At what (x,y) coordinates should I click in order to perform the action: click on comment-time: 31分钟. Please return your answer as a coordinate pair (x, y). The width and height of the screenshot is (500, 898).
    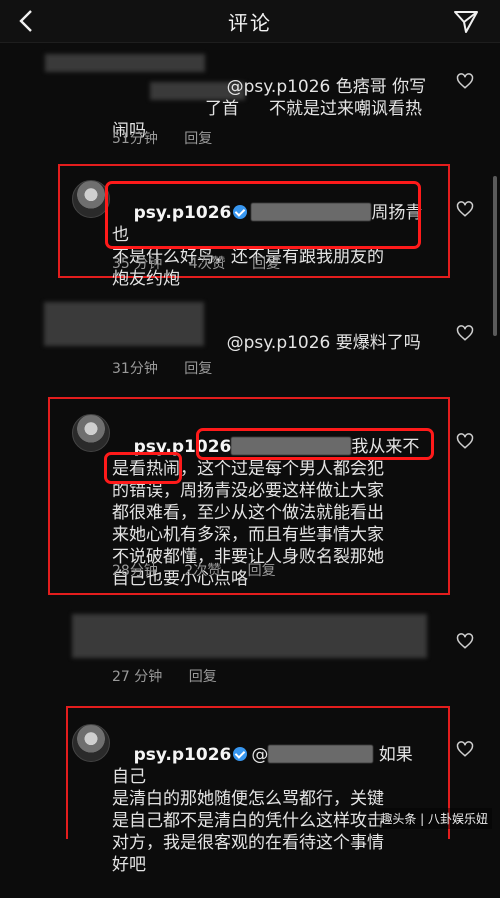
    Looking at the image, I should click on (135, 369).